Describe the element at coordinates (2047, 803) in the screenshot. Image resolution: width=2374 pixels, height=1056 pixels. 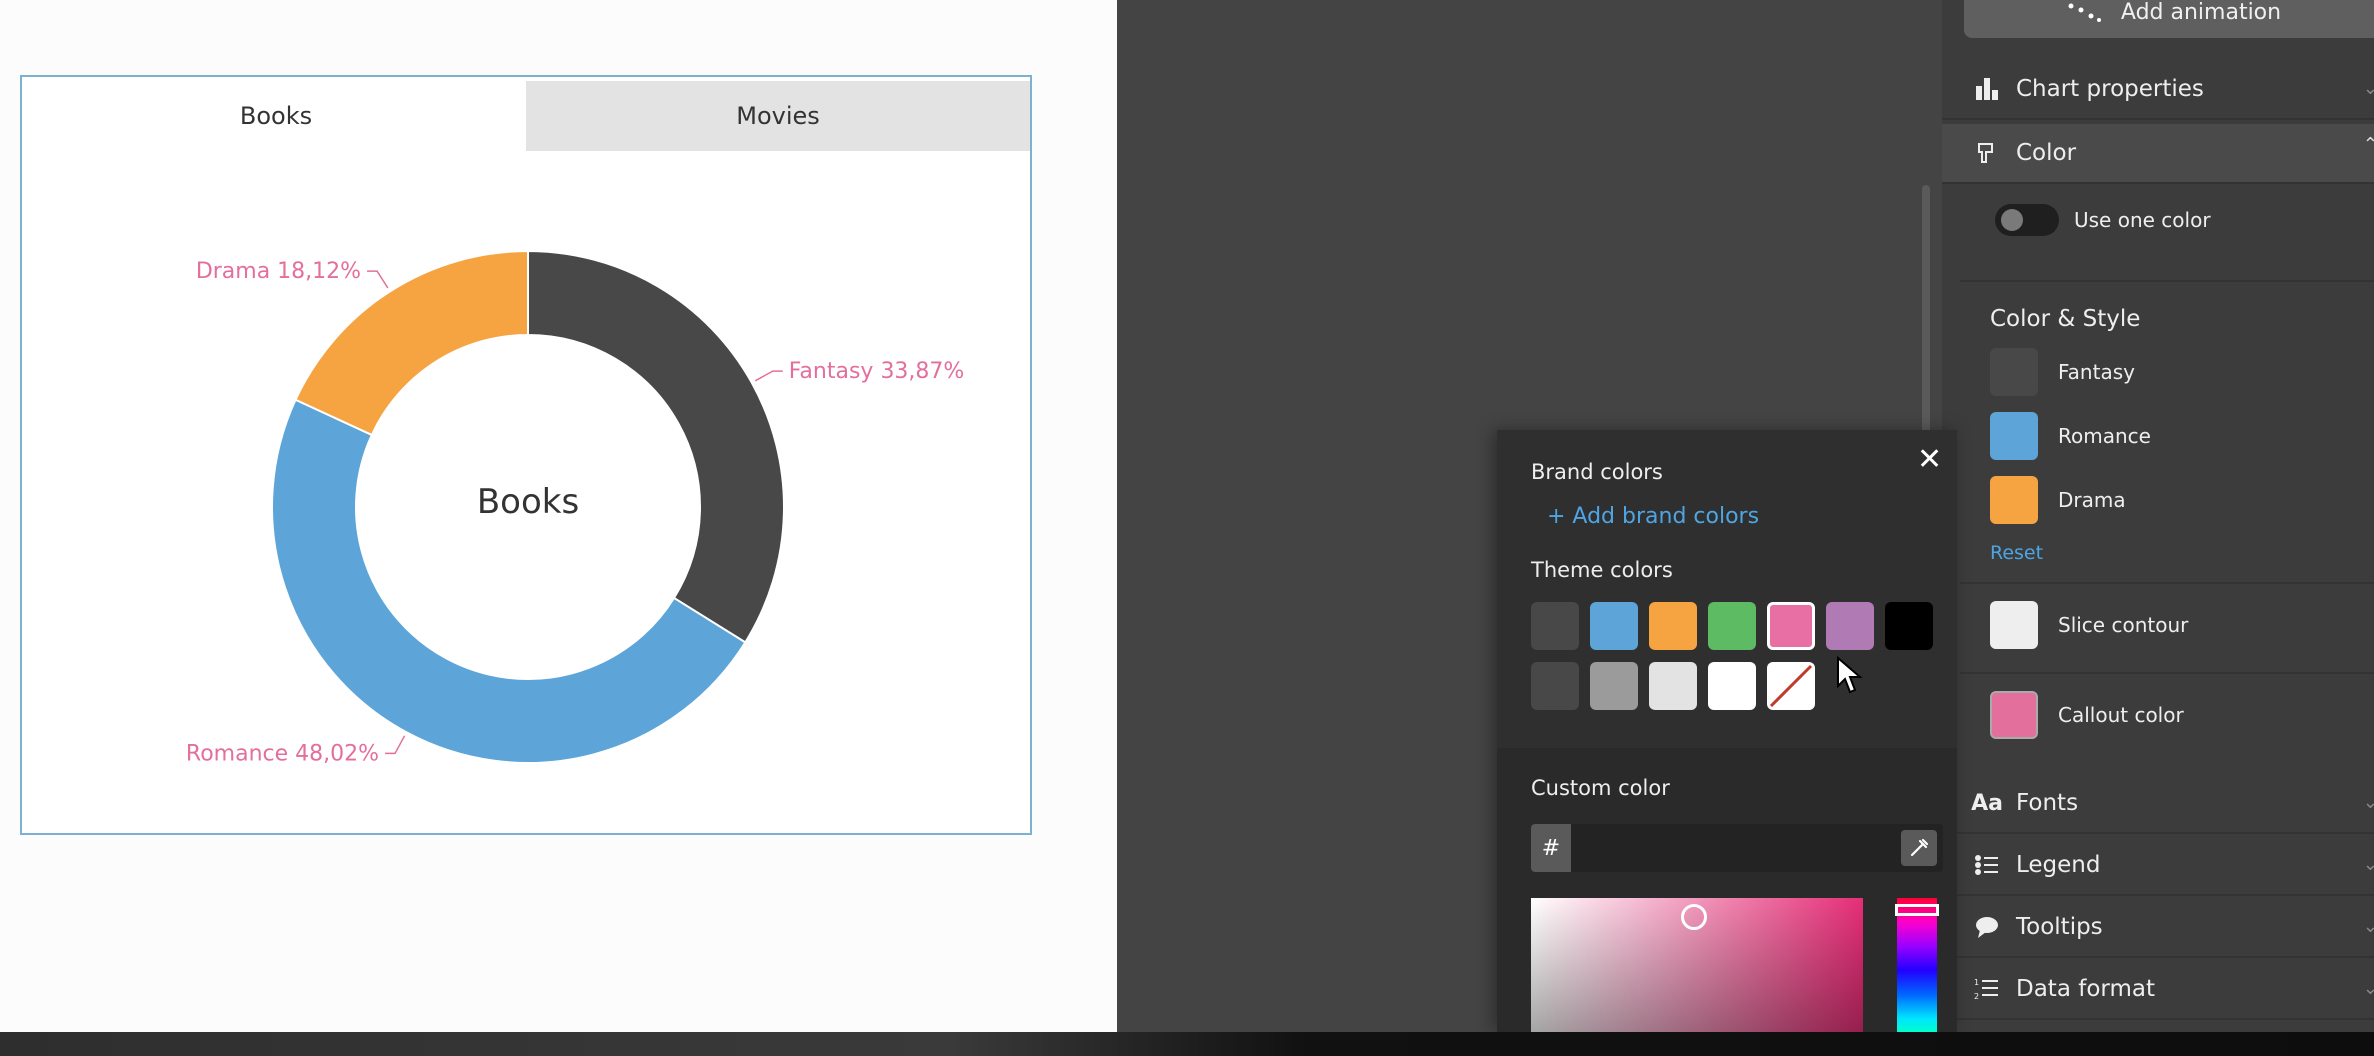
I see `section-label: Fonts` at that location.